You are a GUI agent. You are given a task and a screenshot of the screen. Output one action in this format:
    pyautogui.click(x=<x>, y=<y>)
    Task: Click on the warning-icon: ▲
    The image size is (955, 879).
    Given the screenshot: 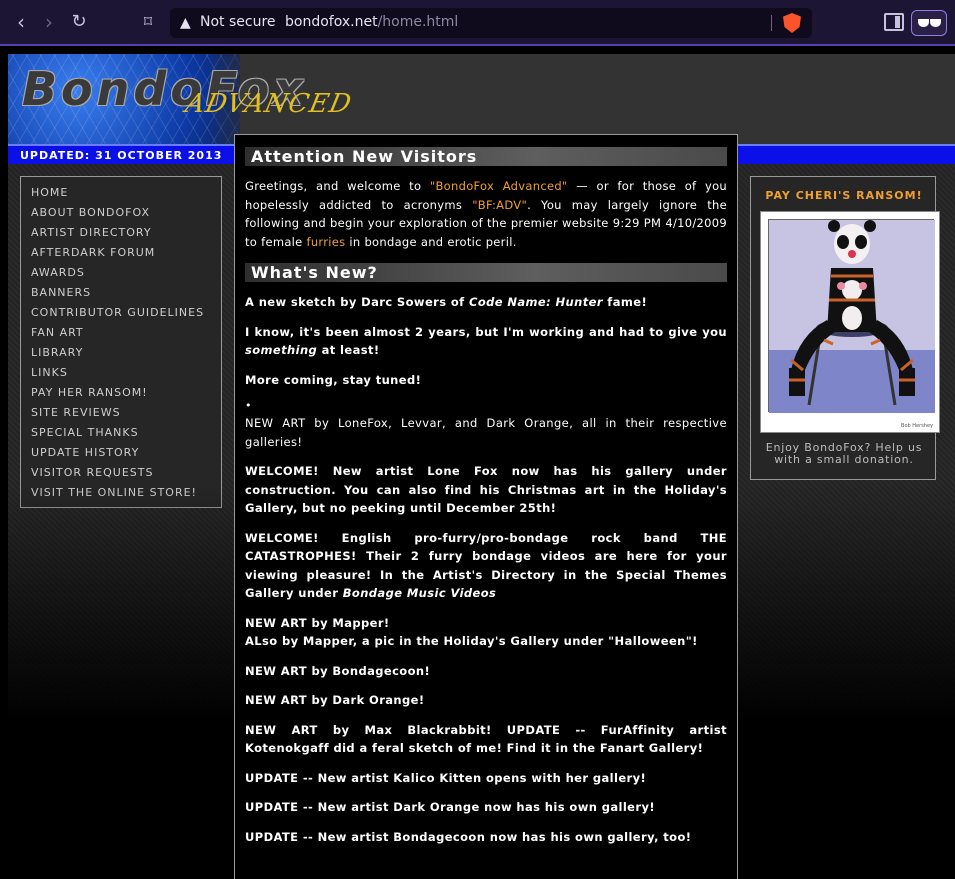 What is the action you would take?
    pyautogui.click(x=185, y=23)
    